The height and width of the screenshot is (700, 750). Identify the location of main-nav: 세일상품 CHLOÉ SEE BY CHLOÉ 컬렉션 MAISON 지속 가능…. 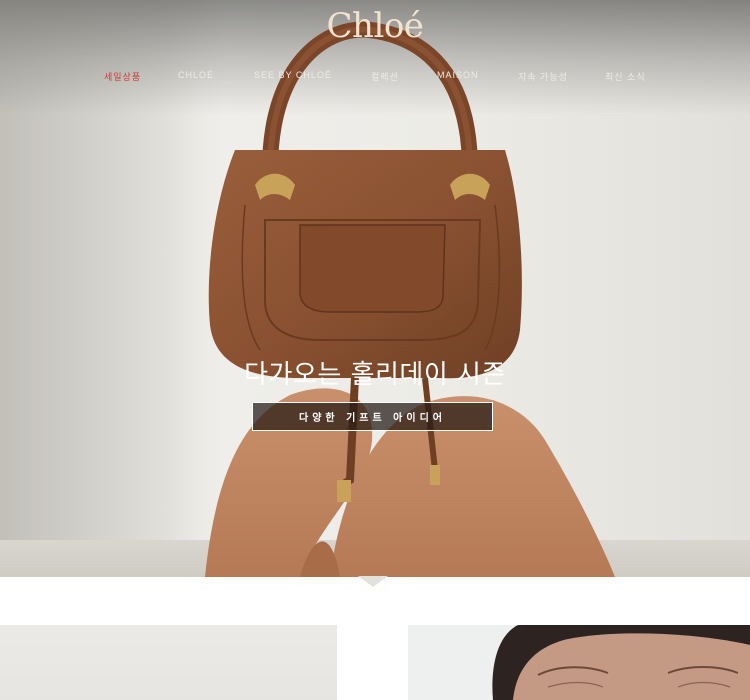
(375, 77).